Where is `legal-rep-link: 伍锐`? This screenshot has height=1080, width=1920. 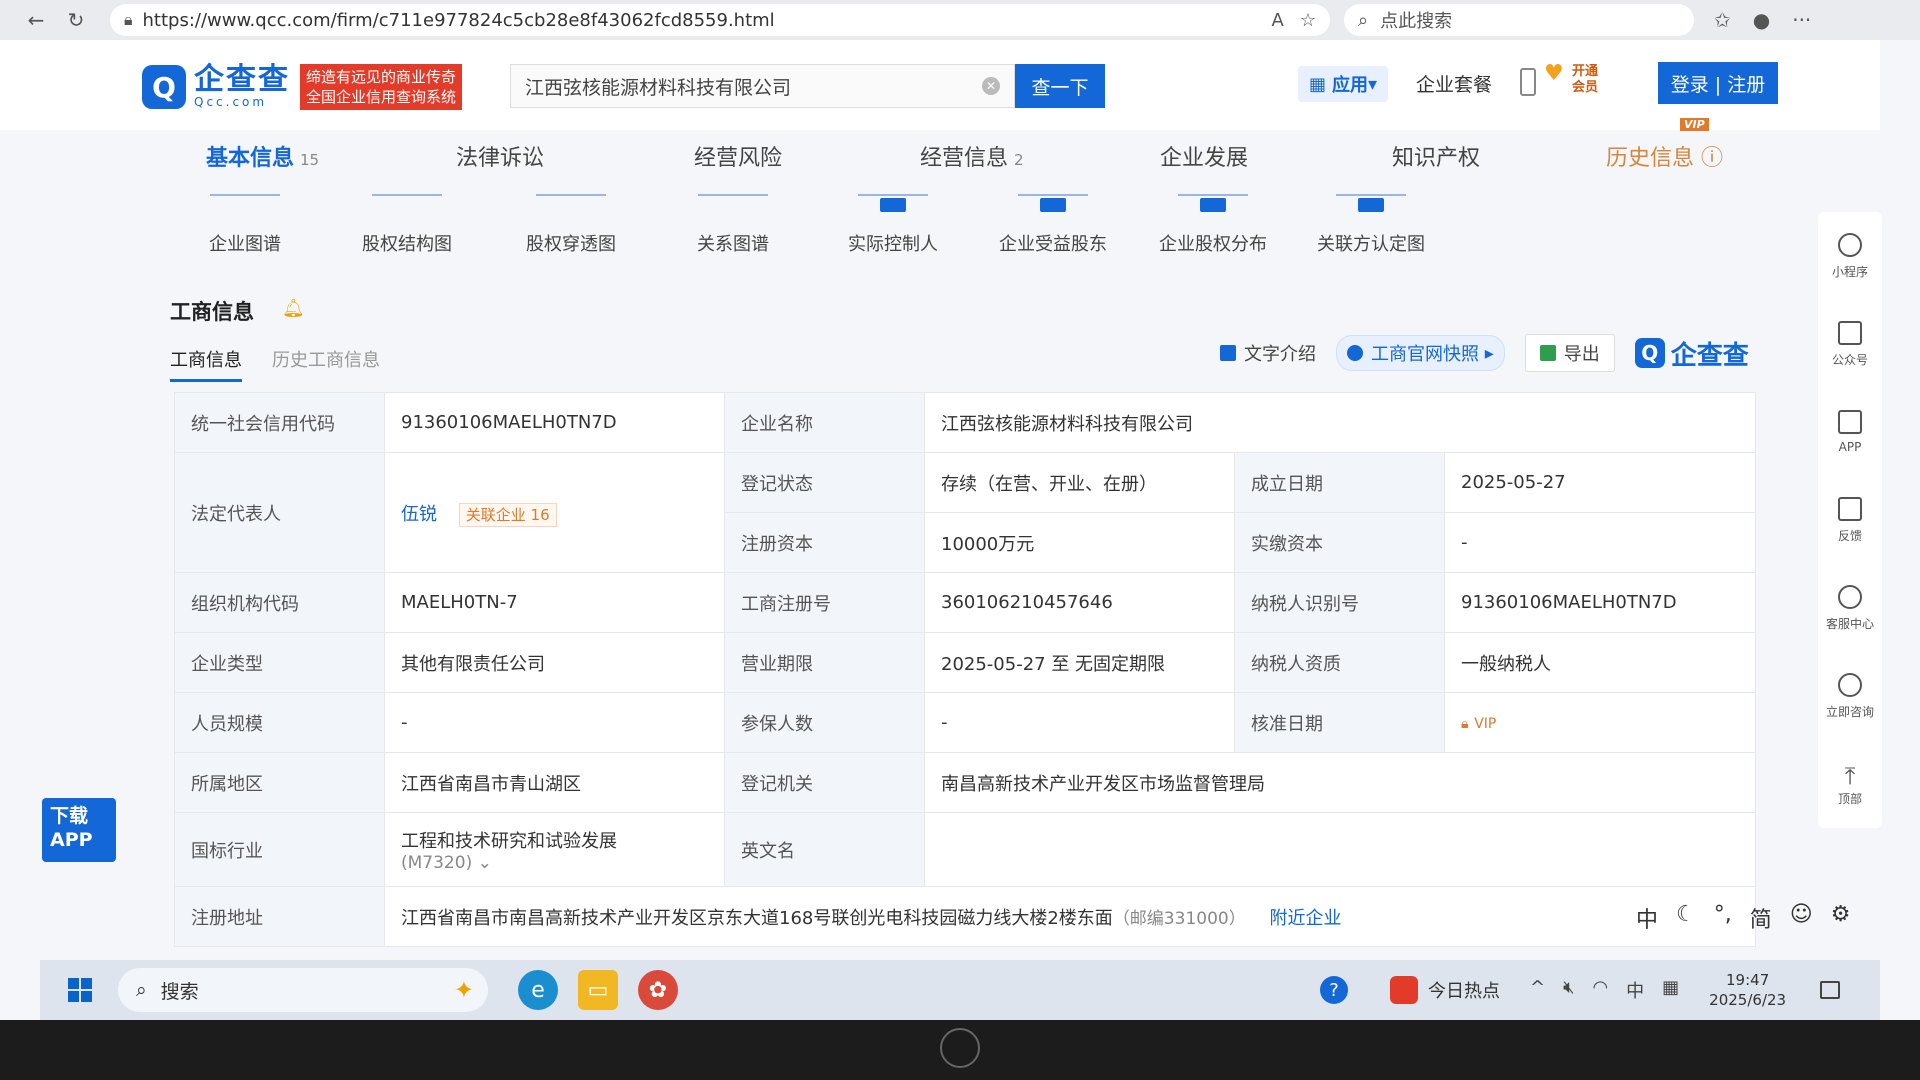 legal-rep-link: 伍锐 is located at coordinates (419, 514).